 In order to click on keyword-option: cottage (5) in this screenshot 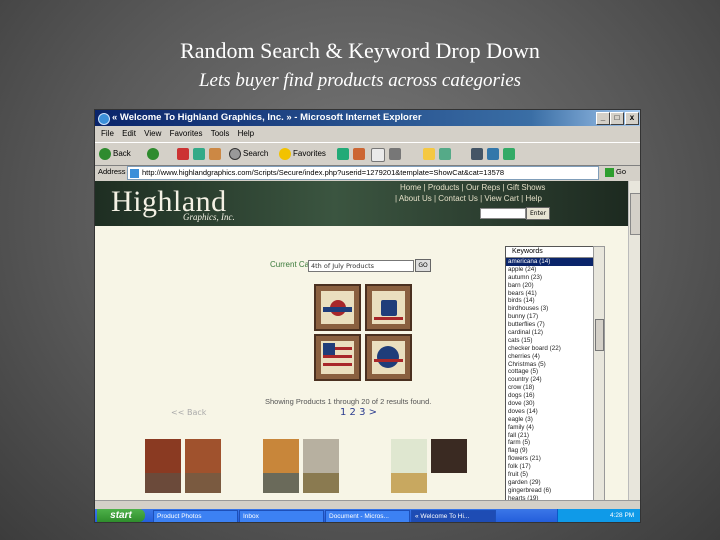, I will do `click(550, 372)`.